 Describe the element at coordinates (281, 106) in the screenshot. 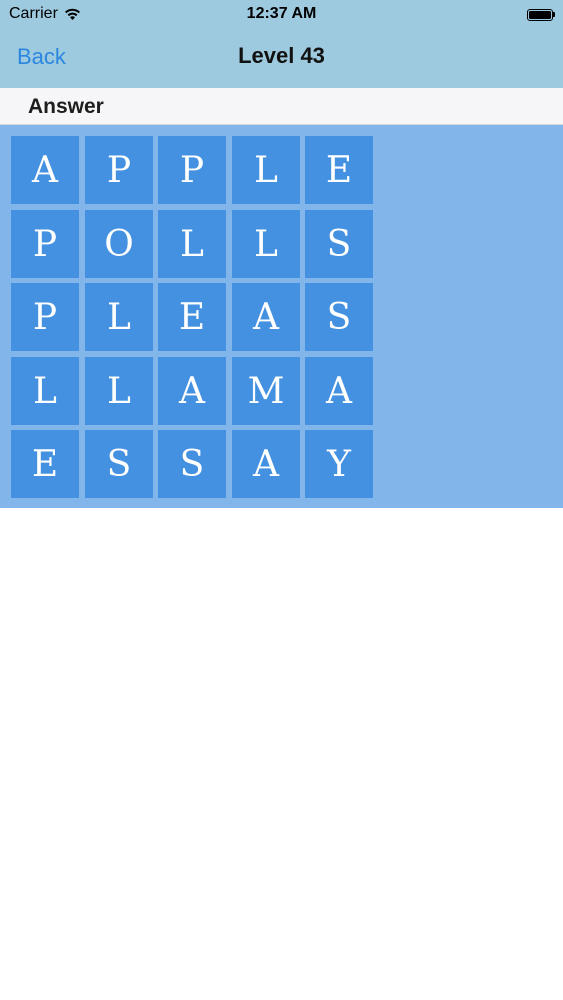

I see `answer-bar: Answer` at that location.